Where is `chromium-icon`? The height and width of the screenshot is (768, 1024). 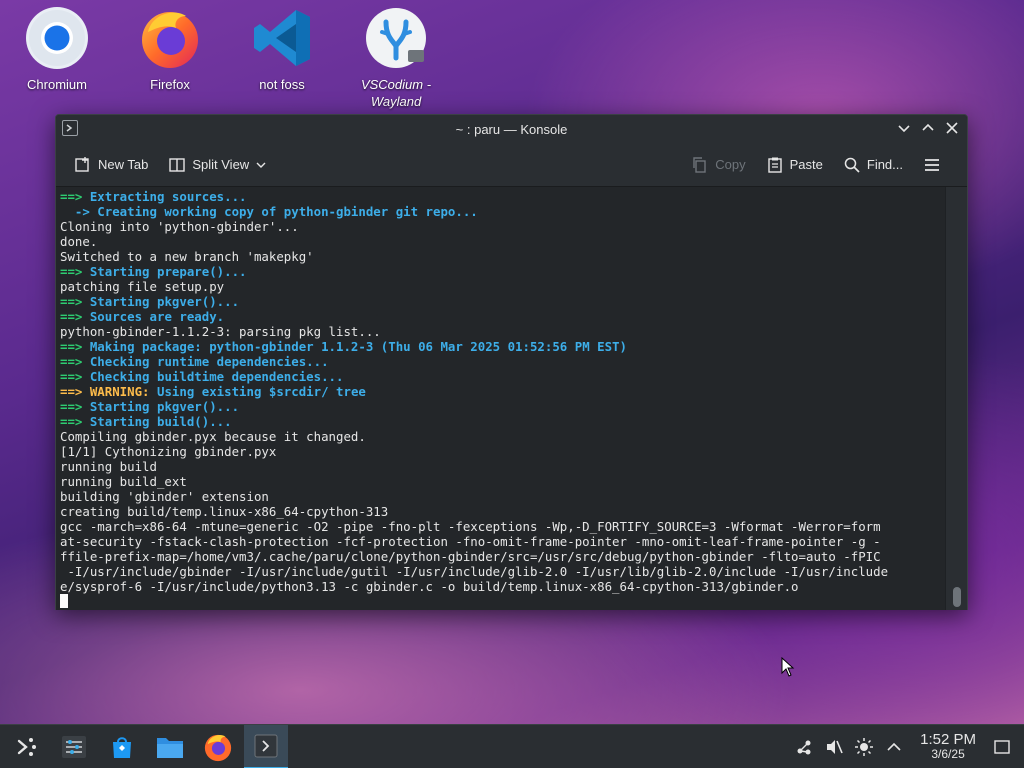
chromium-icon is located at coordinates (57, 38).